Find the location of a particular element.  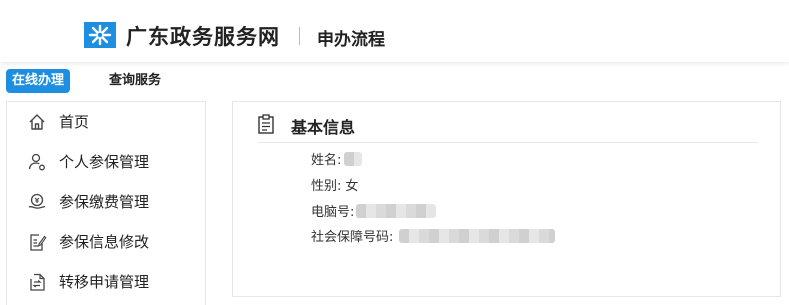

clipboard-icon is located at coordinates (266, 124).